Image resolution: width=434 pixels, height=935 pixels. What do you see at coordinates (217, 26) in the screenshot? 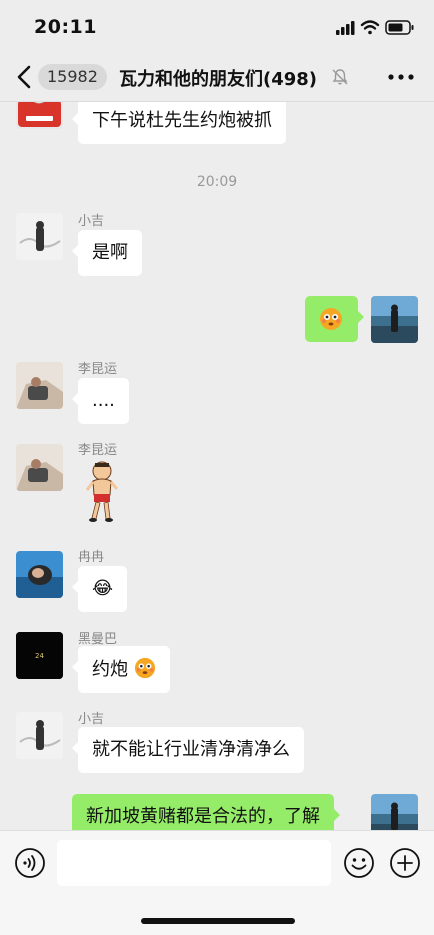
I see `status-bar: 20:11` at bounding box center [217, 26].